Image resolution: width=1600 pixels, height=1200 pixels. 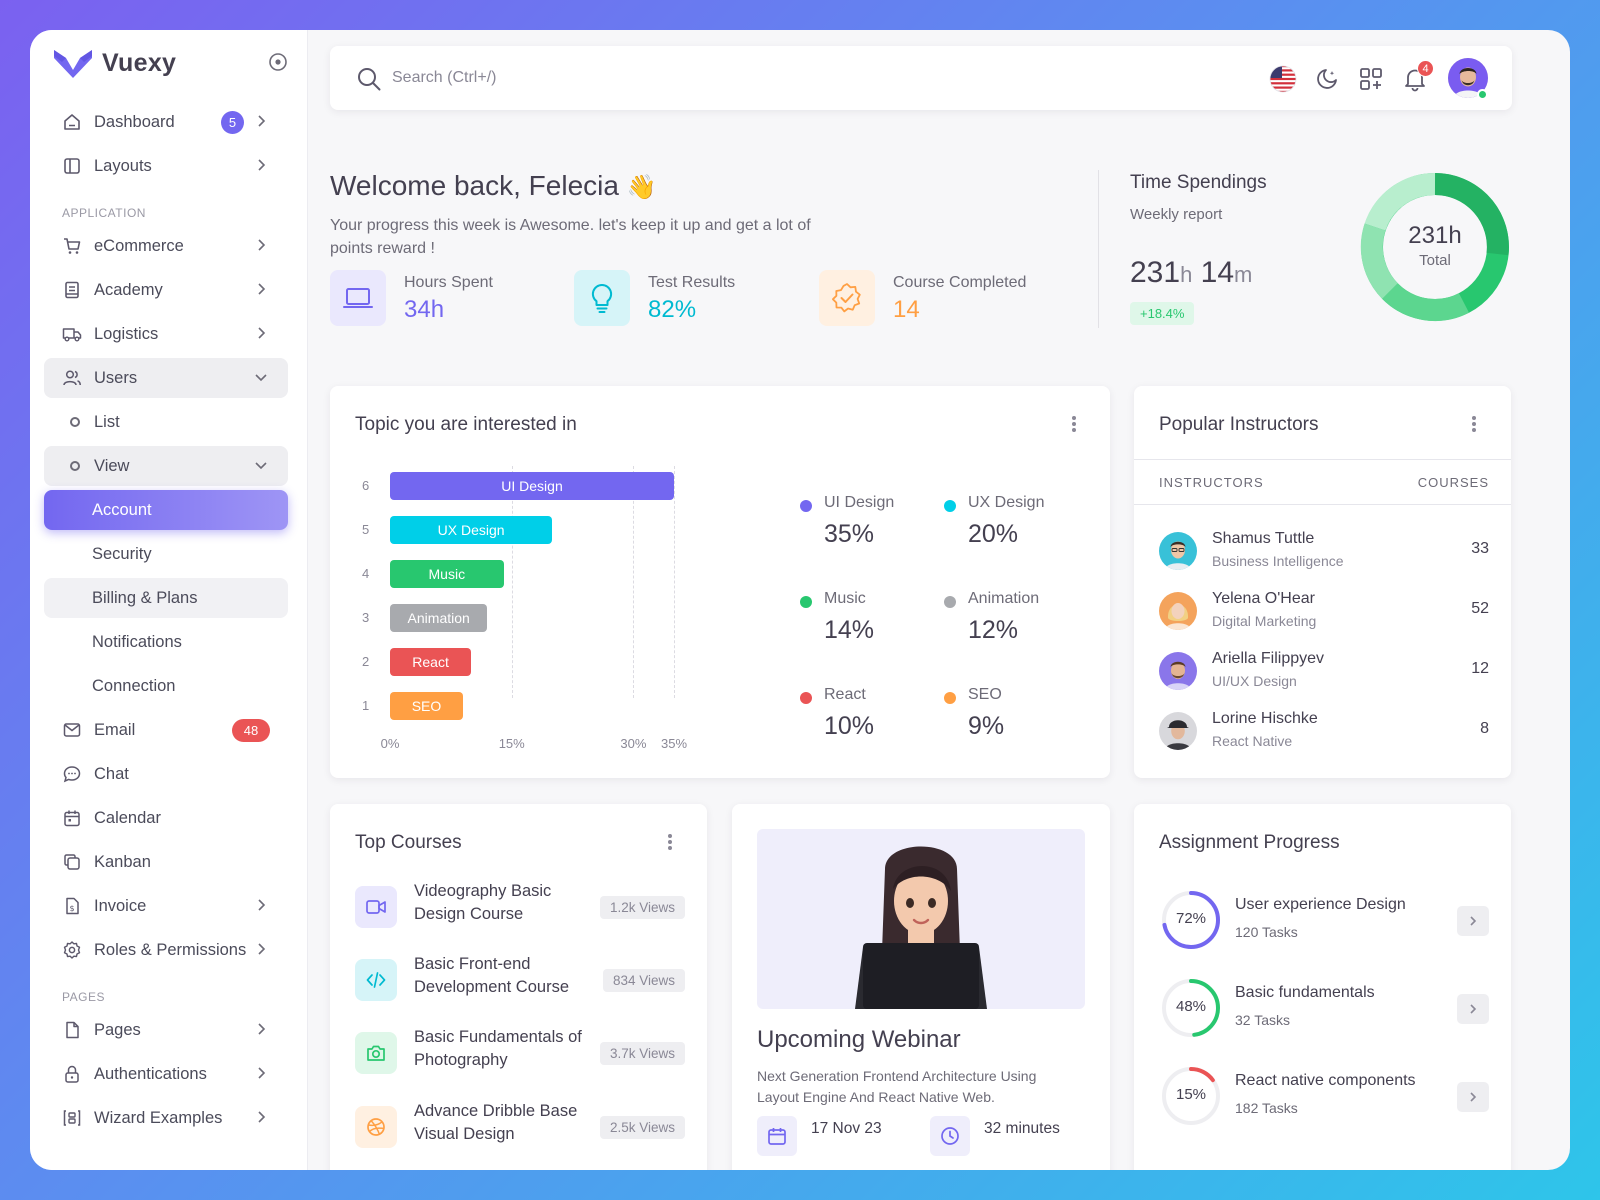 I want to click on card-title: Top Courses, so click(x=408, y=842).